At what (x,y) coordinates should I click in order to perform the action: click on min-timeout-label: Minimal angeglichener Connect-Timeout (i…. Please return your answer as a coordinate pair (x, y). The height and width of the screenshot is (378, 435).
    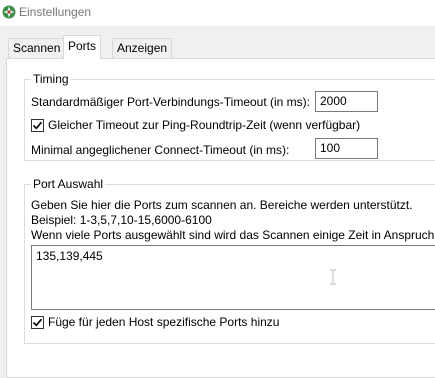
    Looking at the image, I should click on (160, 150).